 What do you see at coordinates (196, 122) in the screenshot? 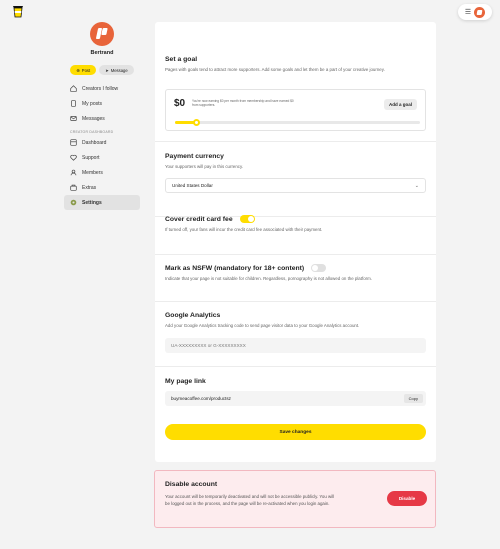
I see `goal-slider-handle` at bounding box center [196, 122].